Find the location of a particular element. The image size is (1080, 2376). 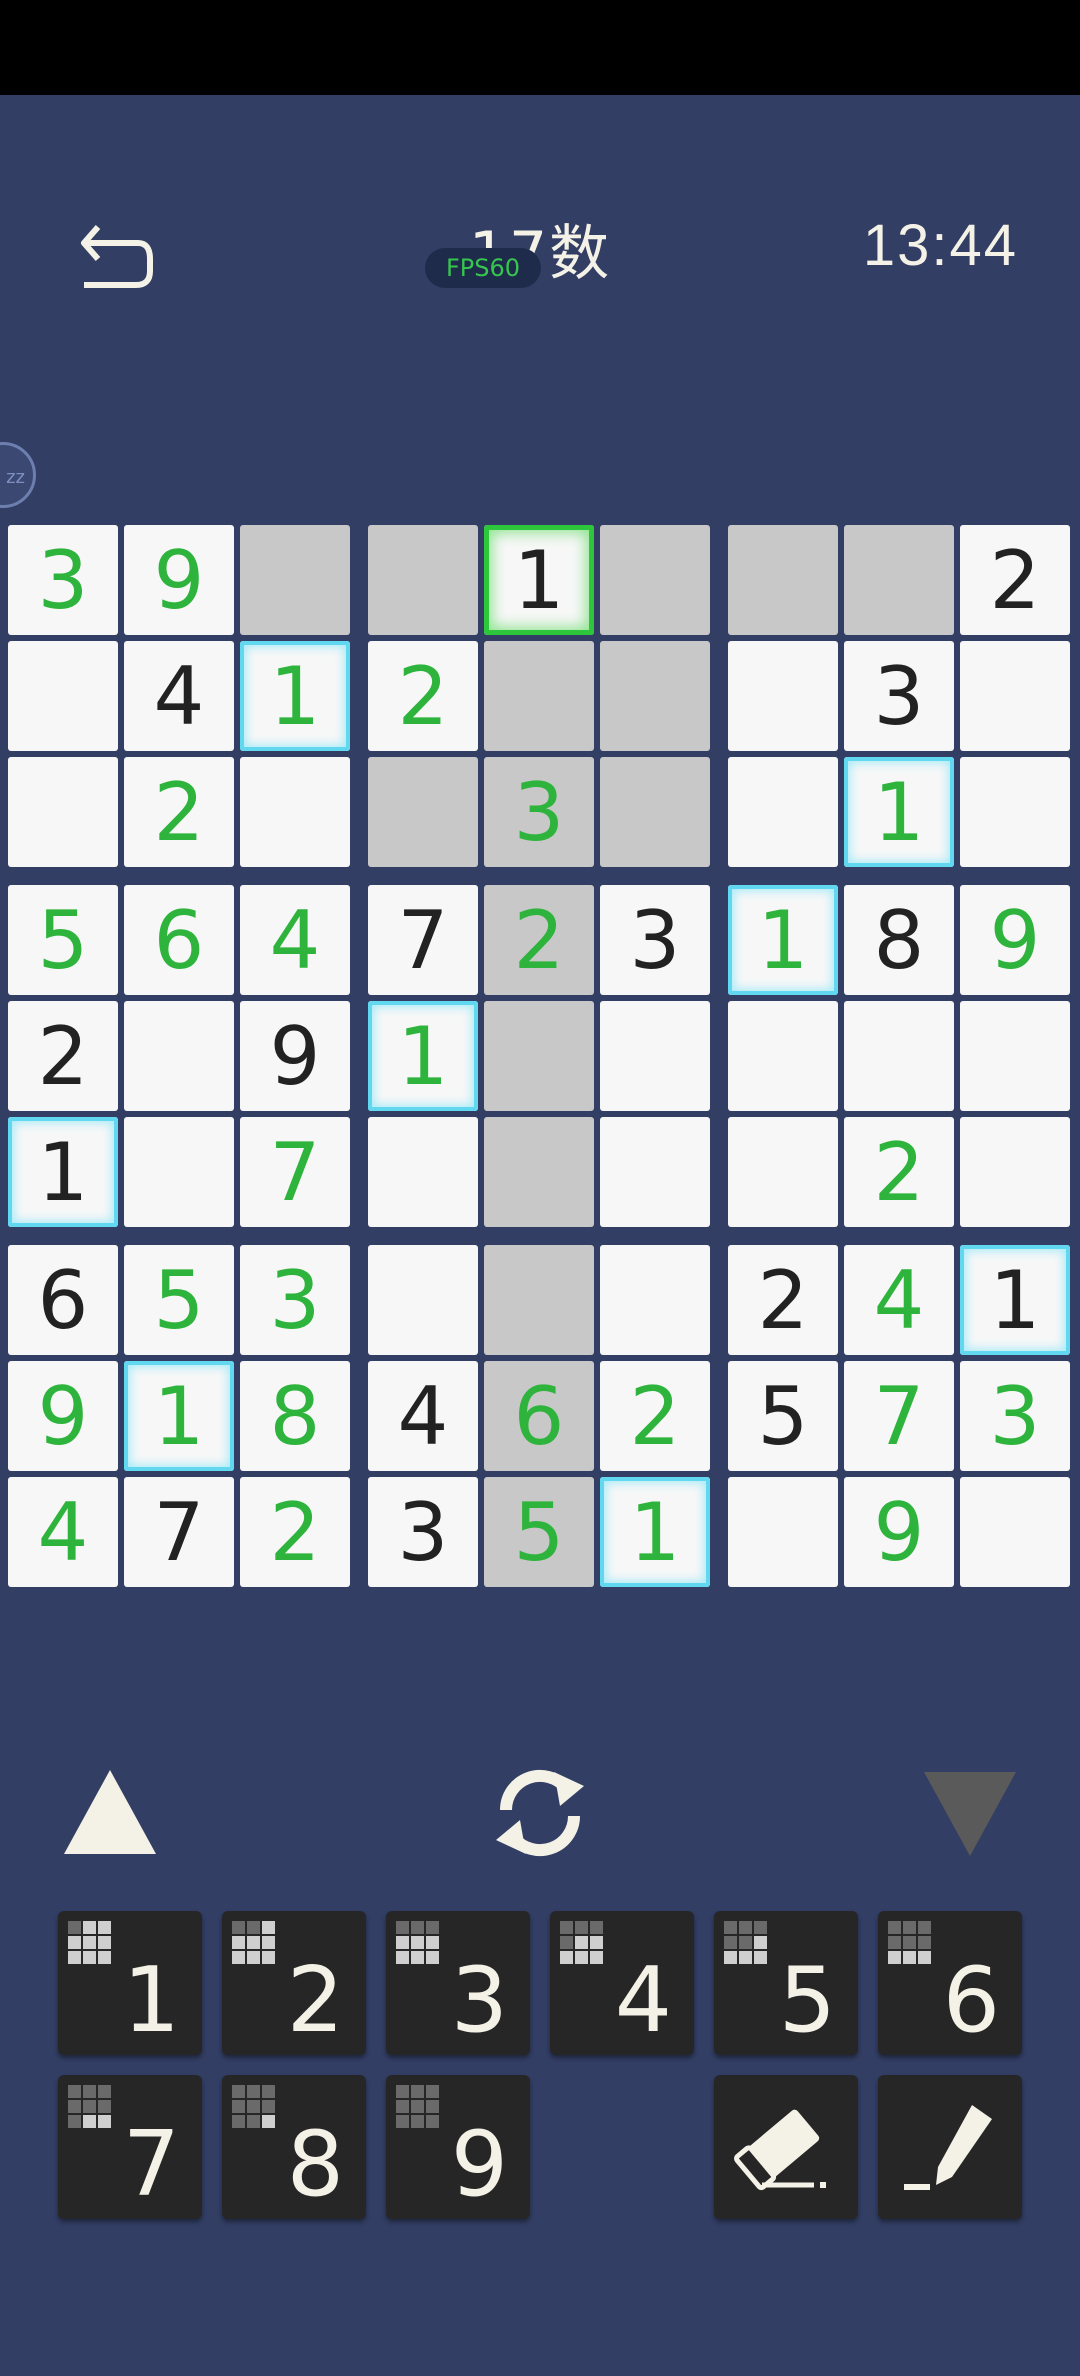

sudoku-cell-r3c6 is located at coordinates (655, 812).